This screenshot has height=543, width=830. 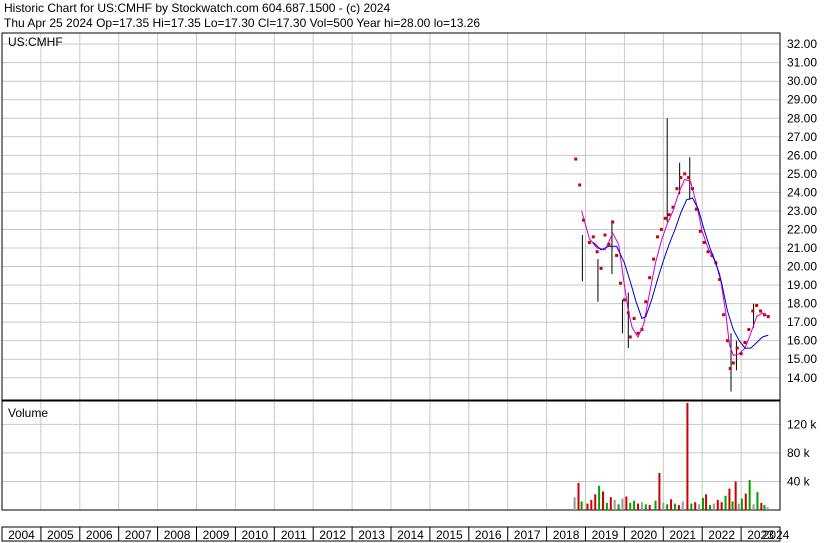 I want to click on x-tick-label: 2019, so click(x=605, y=535).